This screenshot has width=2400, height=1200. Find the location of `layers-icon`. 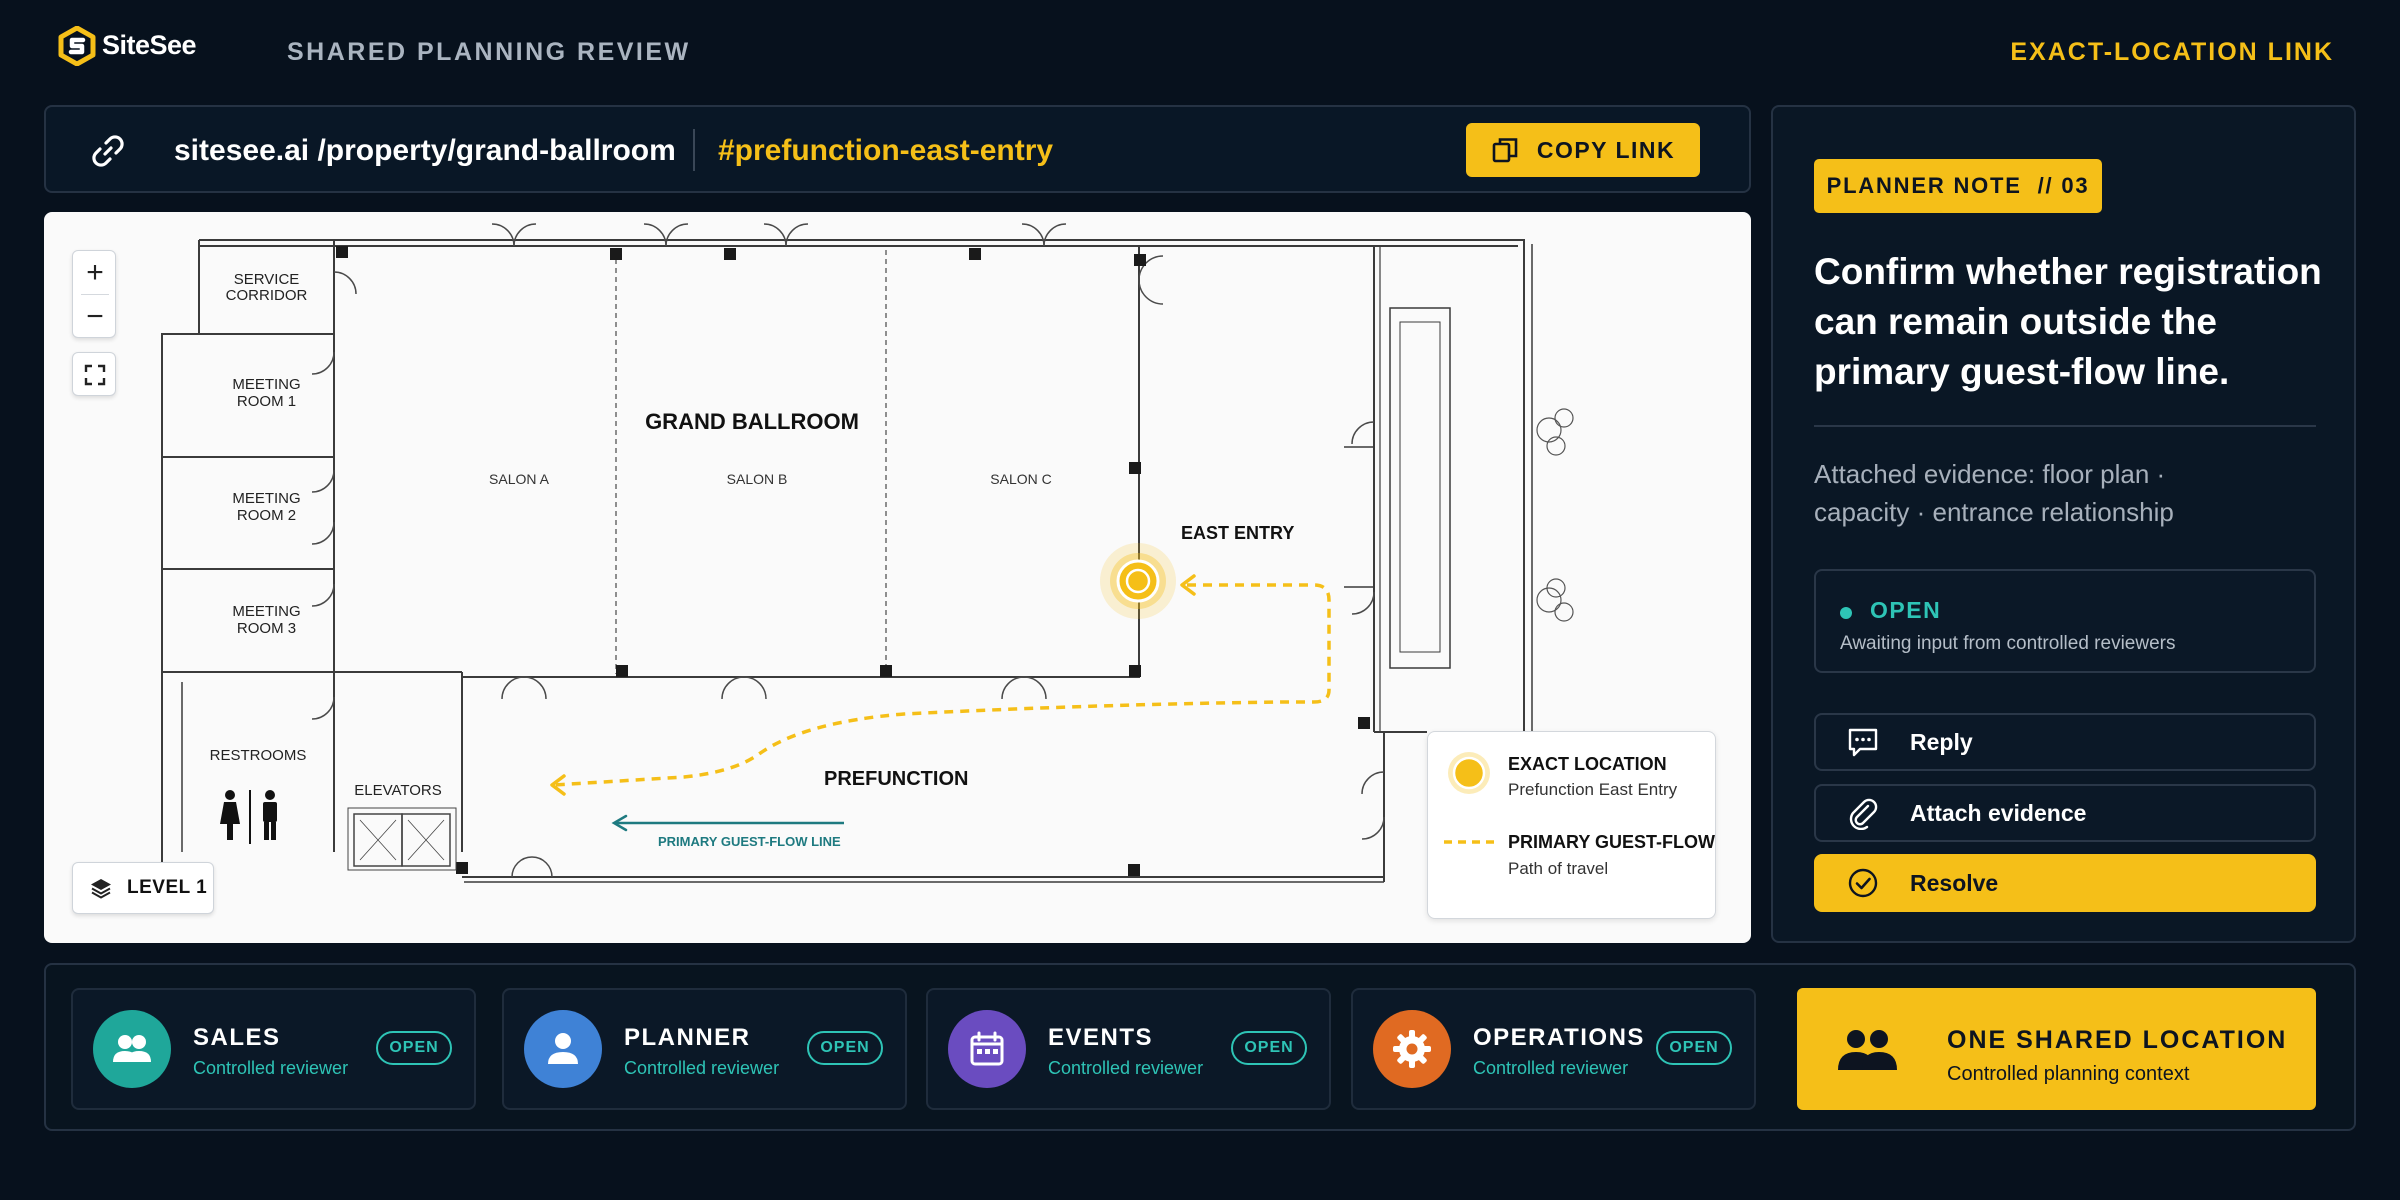

layers-icon is located at coordinates (101, 889).